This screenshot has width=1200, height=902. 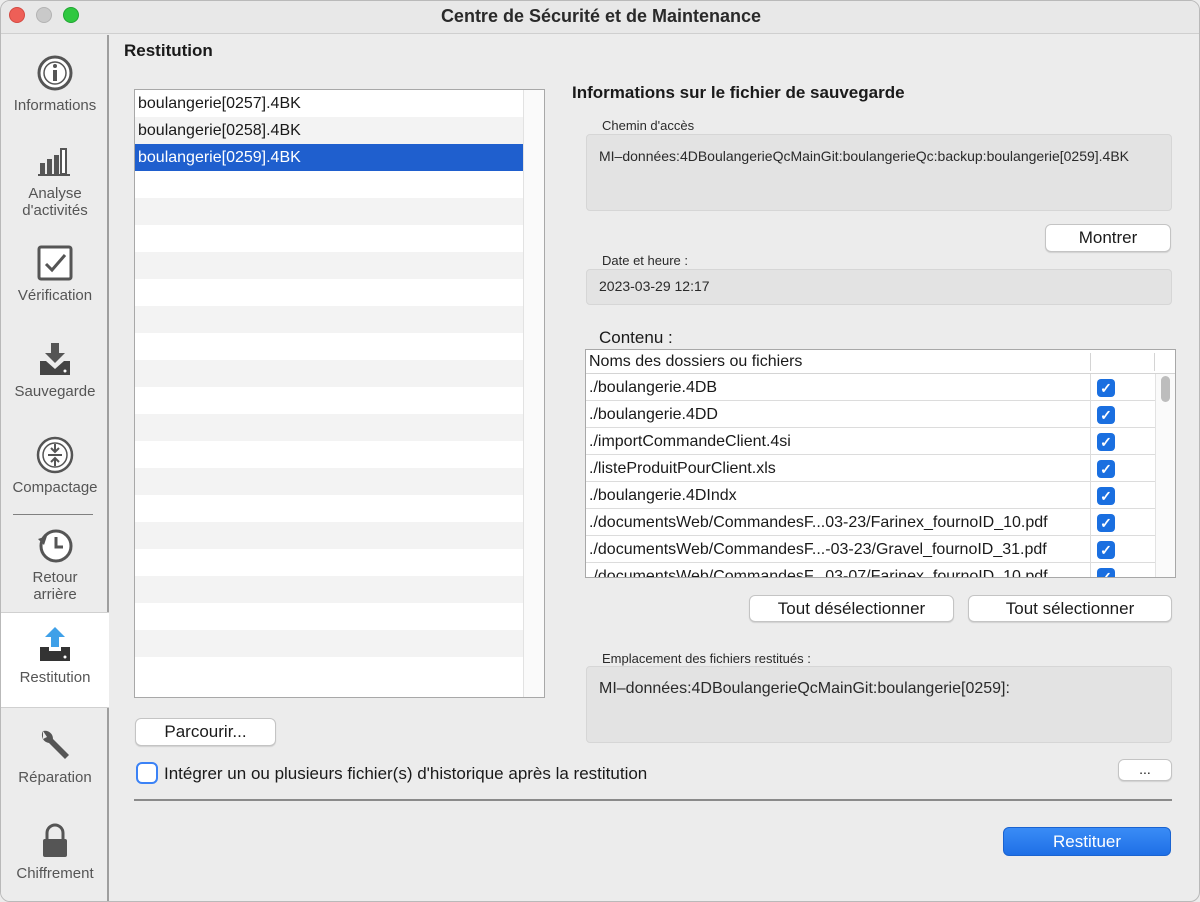 I want to click on scrollbar-thumb, so click(x=1165, y=389).